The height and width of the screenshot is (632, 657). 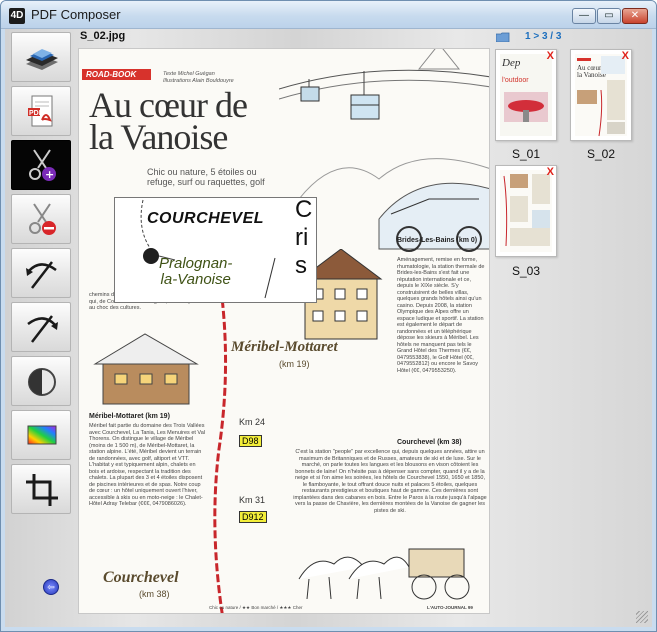 I want to click on rotate-right-button, so click(x=41, y=327).